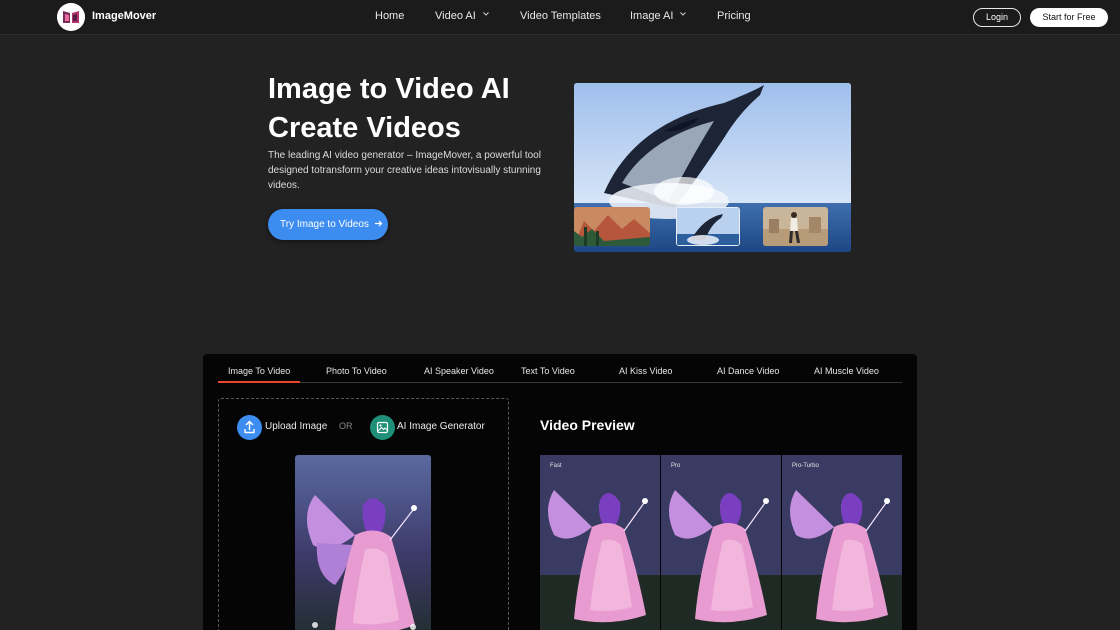  Describe the element at coordinates (645, 371) in the screenshot. I see `tab-ai-kiss-video: AI Kiss Video` at that location.